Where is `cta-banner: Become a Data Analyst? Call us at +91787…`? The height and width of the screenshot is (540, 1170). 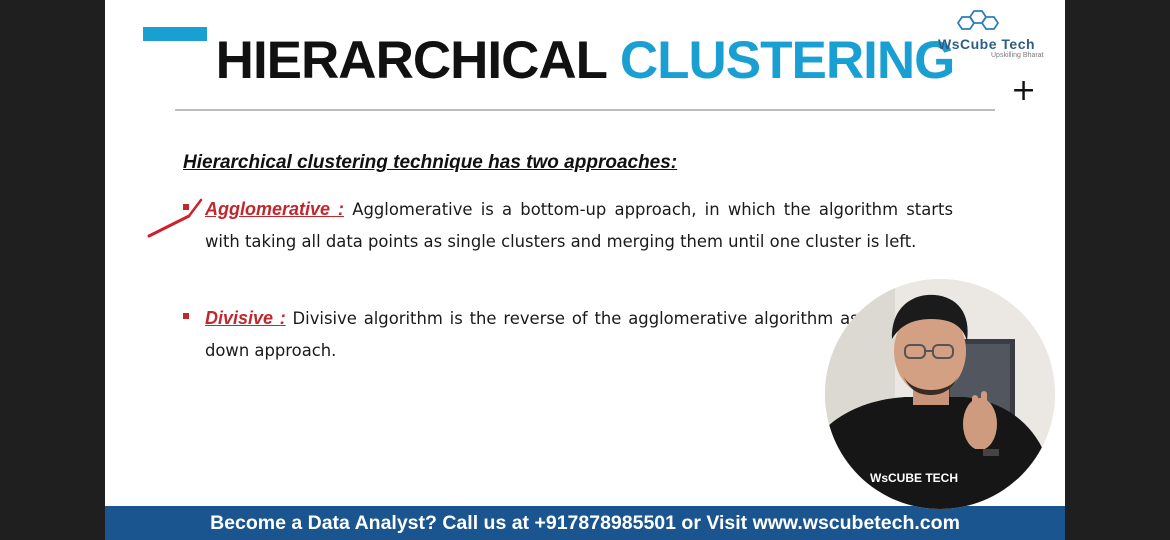 cta-banner: Become a Data Analyst? Call us at +91787… is located at coordinates (585, 523).